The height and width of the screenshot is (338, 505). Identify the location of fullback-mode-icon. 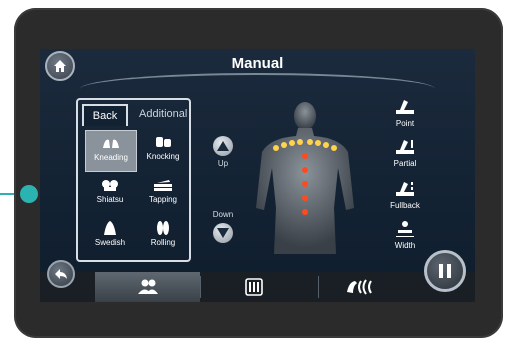
(405, 189).